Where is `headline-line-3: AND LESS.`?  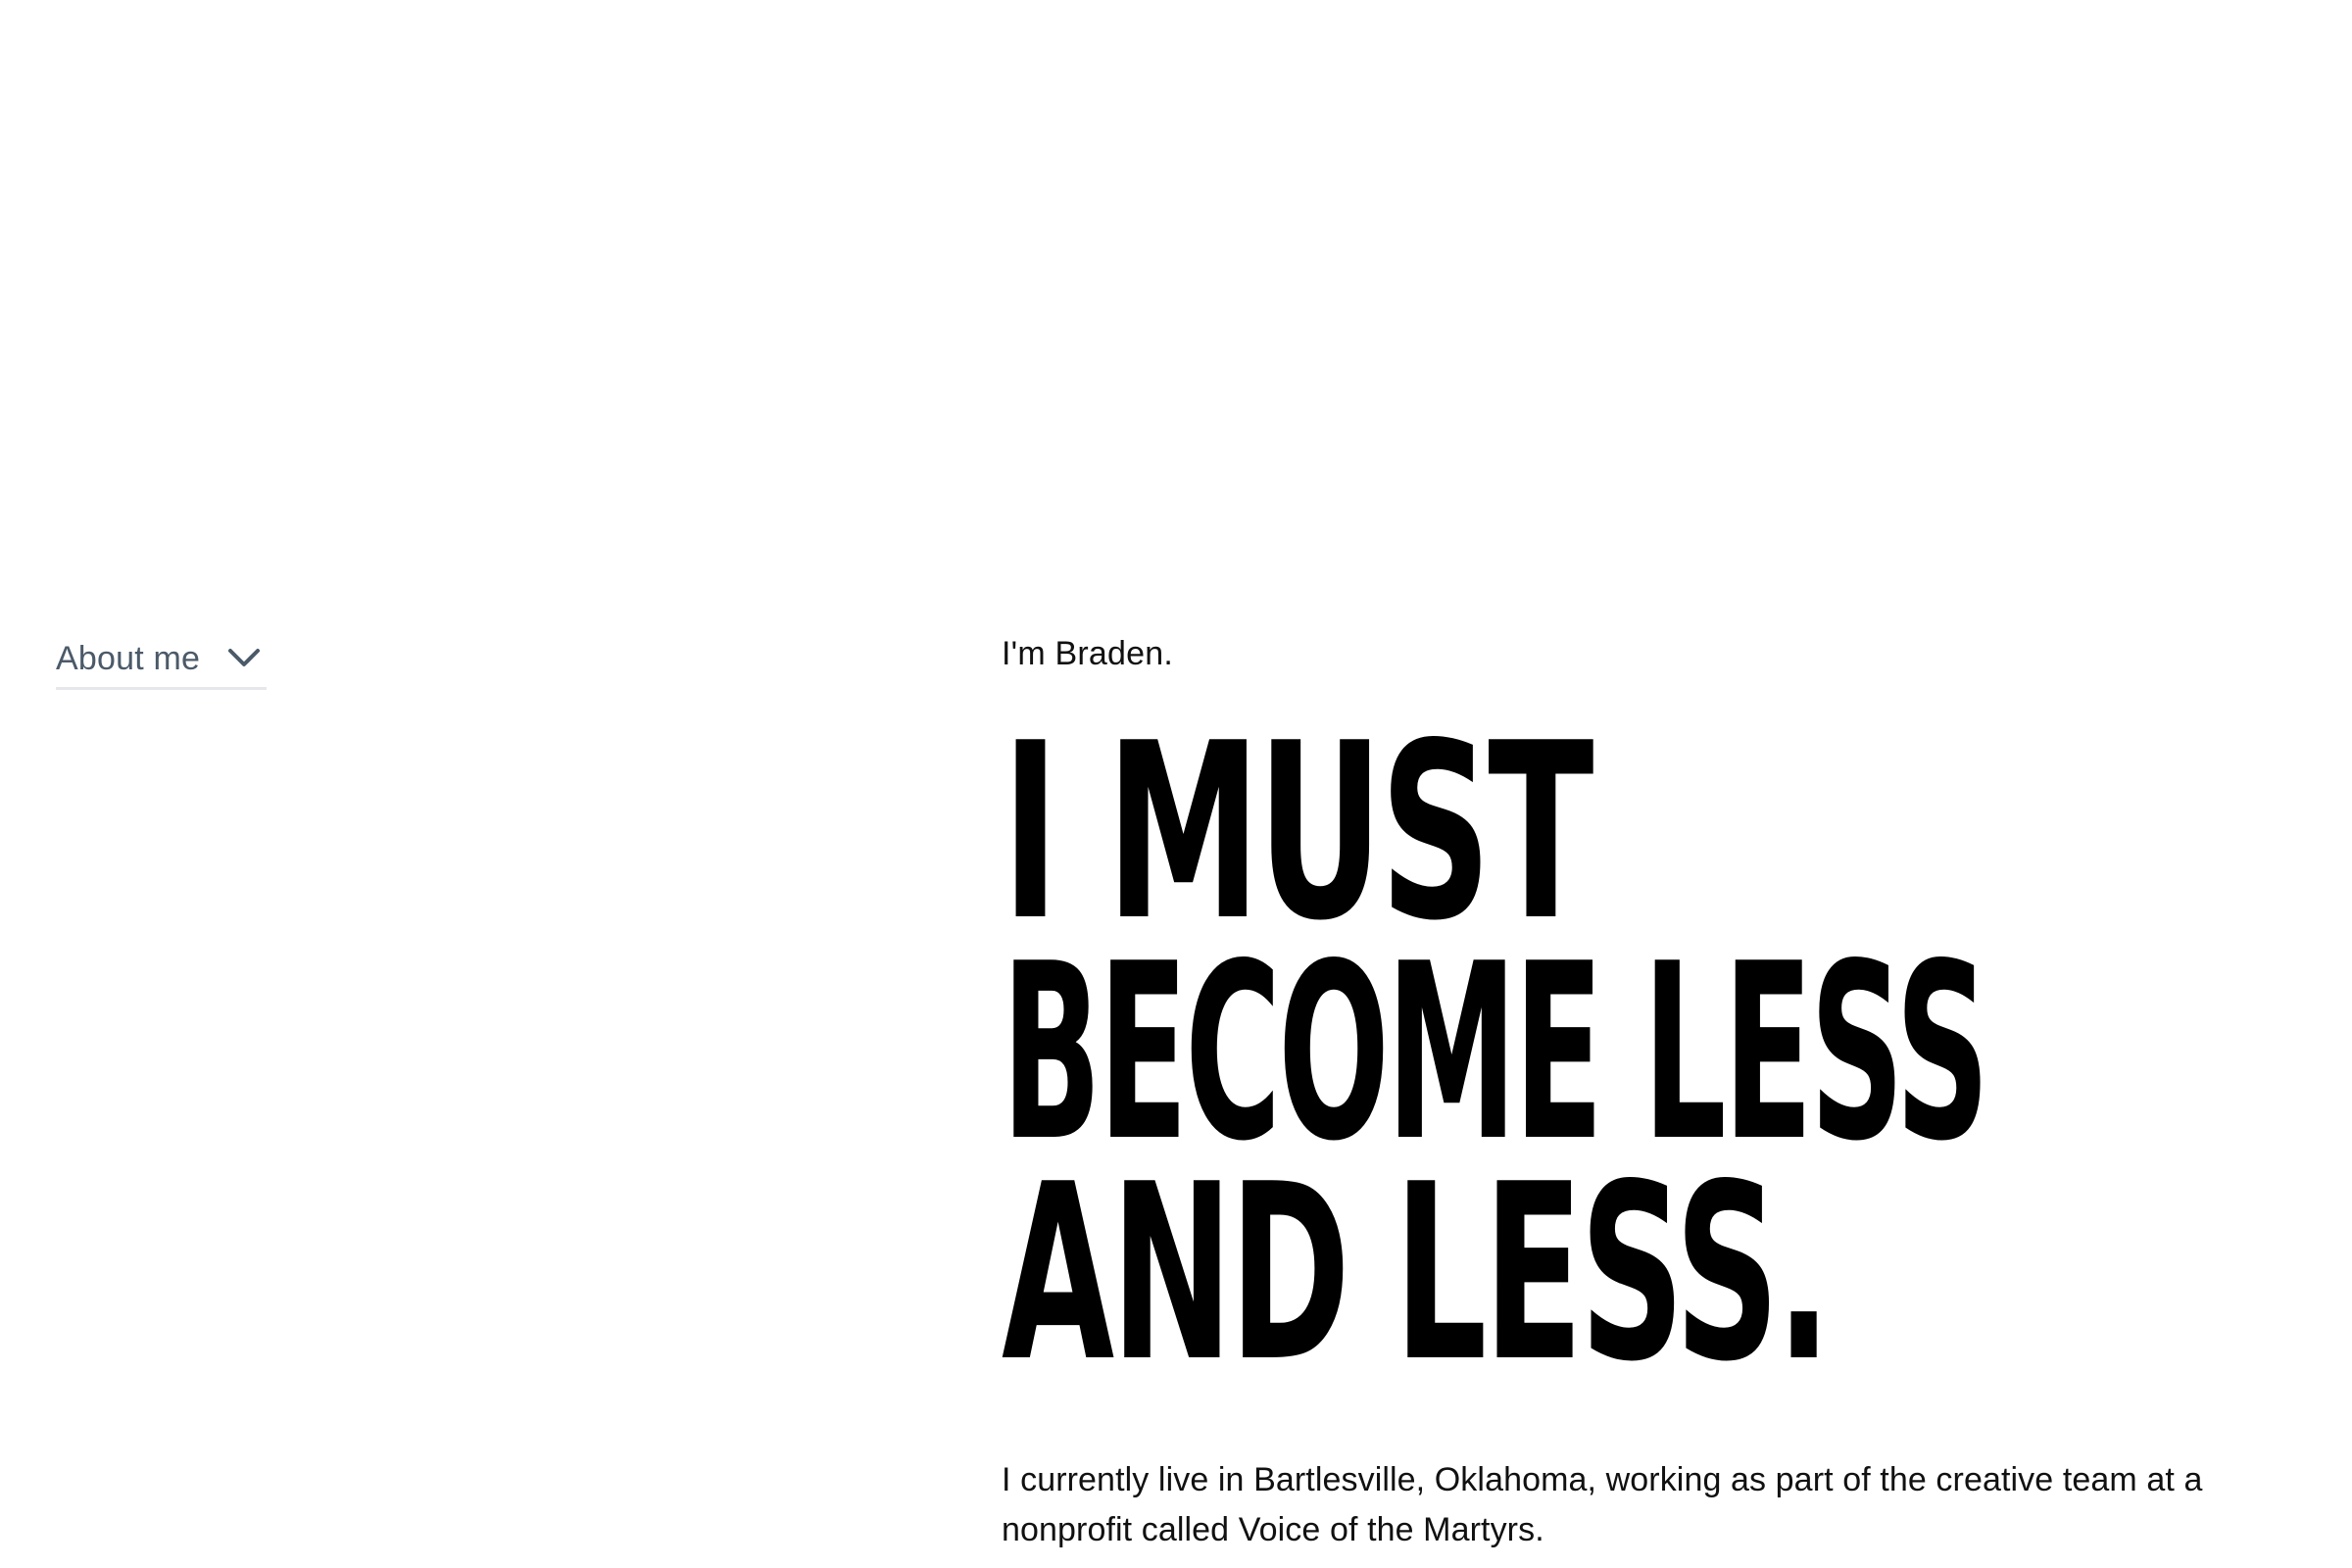 headline-line-3: AND LESS. is located at coordinates (1417, 1274).